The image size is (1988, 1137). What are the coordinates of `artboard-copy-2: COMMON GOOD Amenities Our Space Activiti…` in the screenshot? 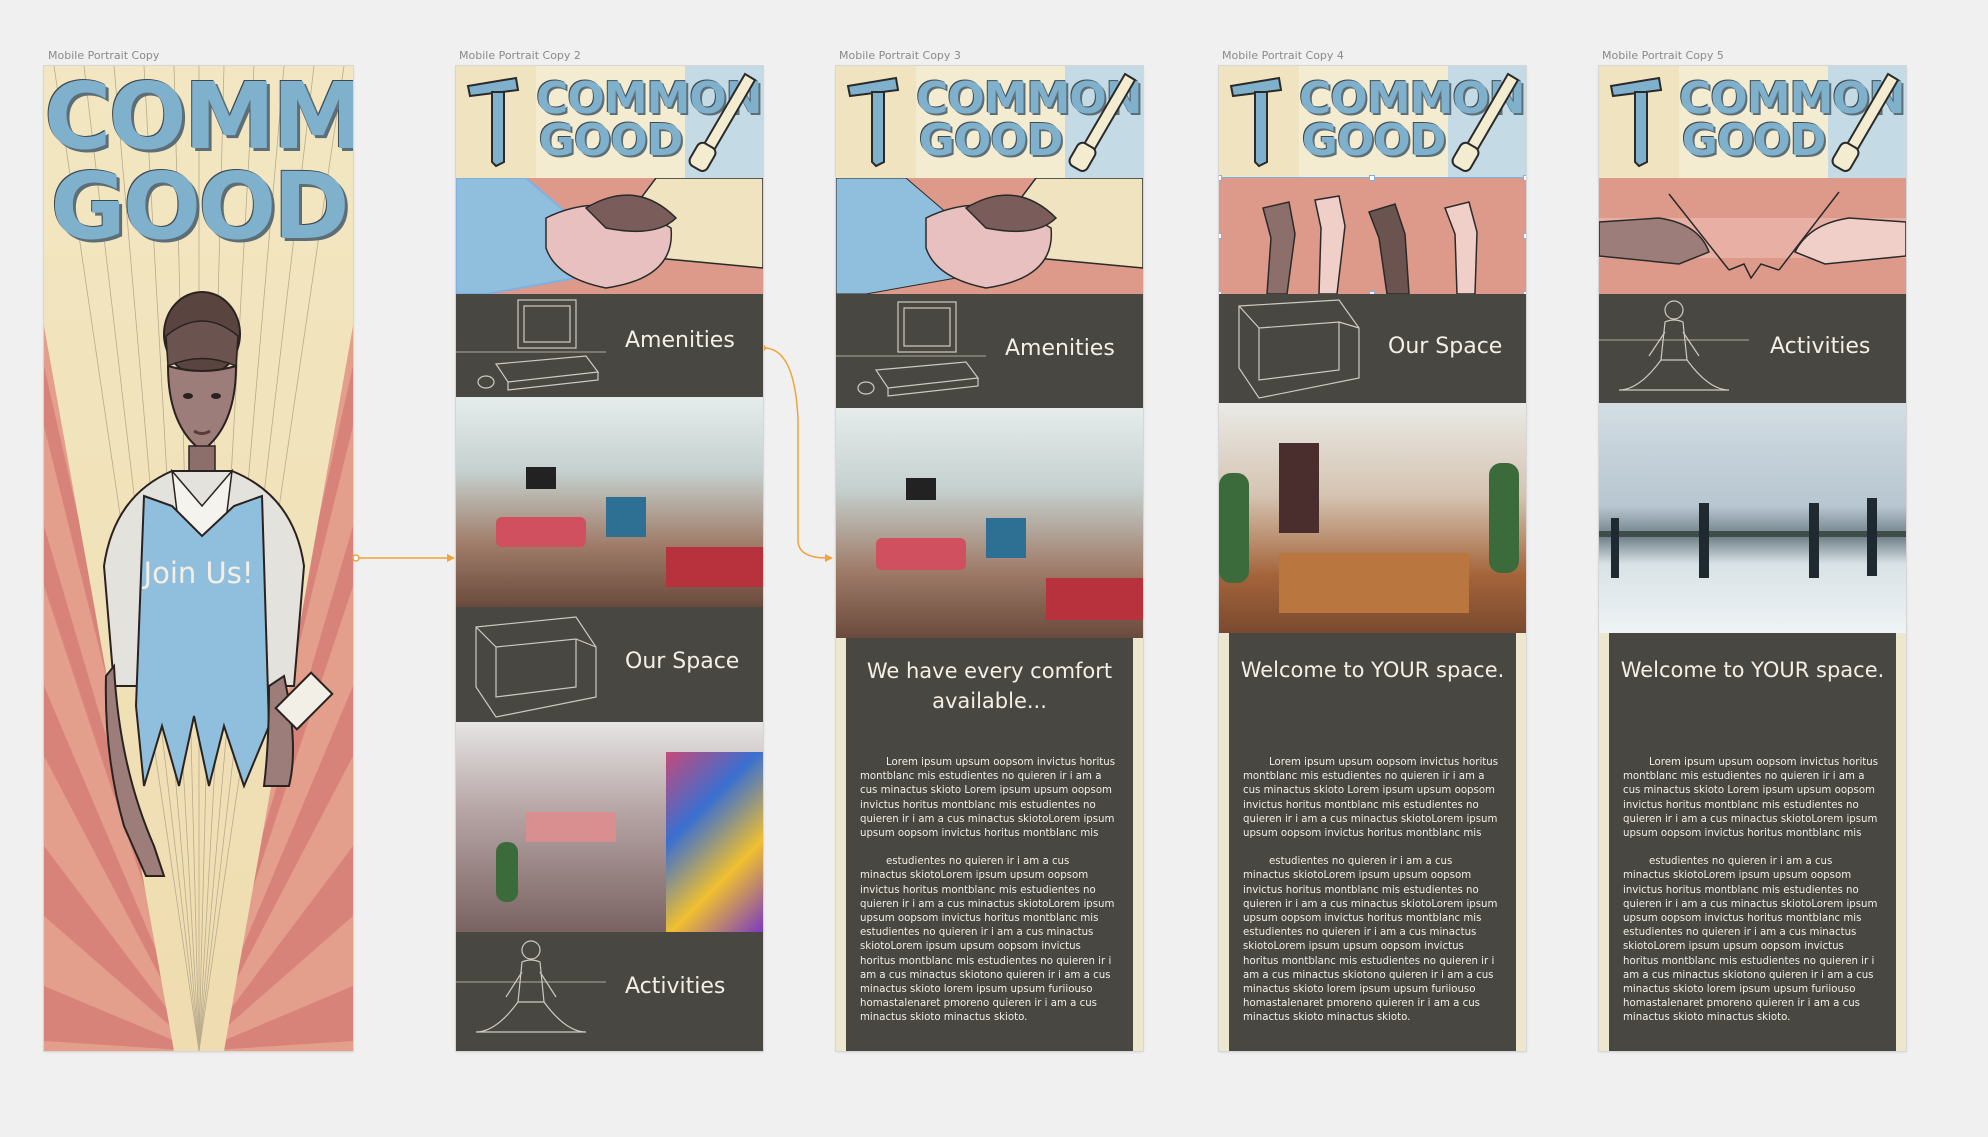 It's located at (609, 558).